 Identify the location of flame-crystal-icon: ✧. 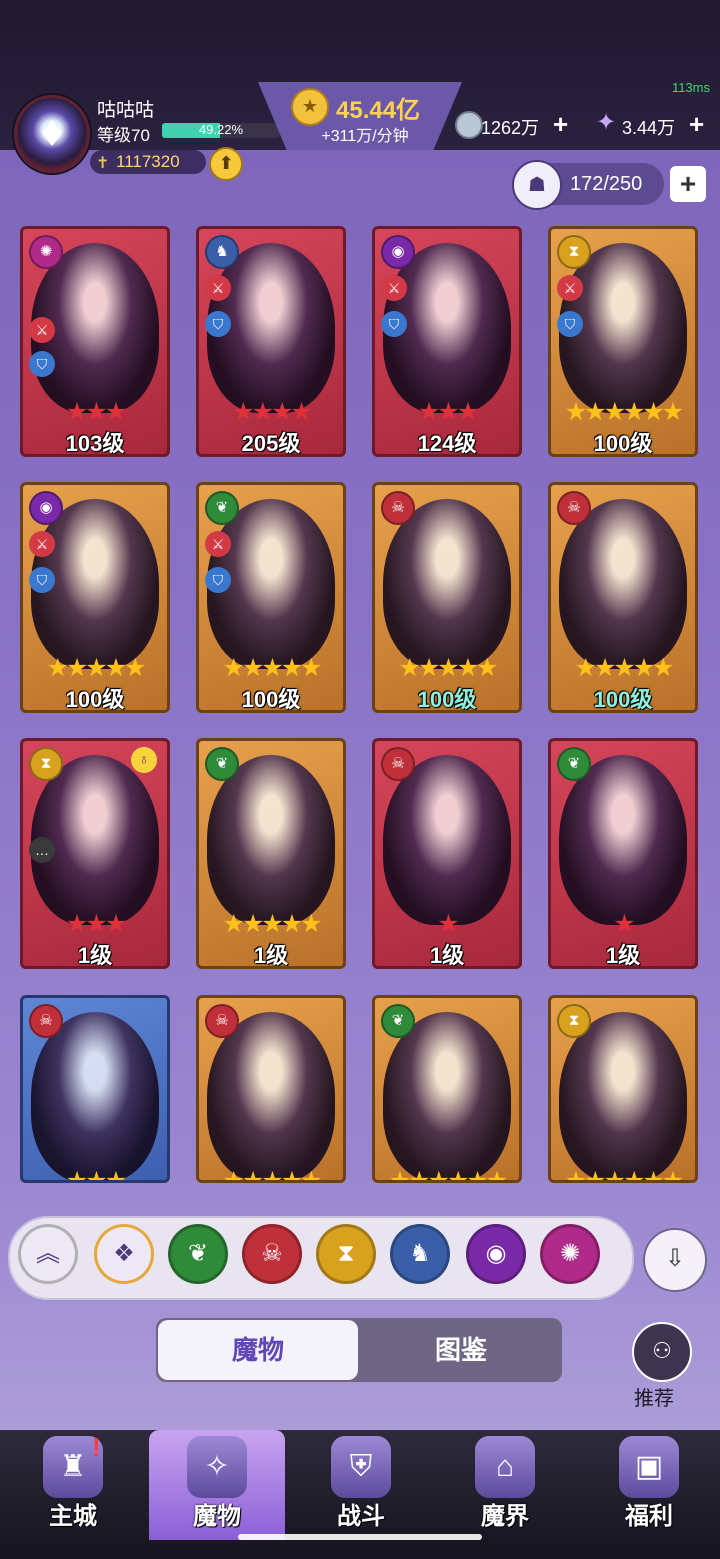
(217, 1467).